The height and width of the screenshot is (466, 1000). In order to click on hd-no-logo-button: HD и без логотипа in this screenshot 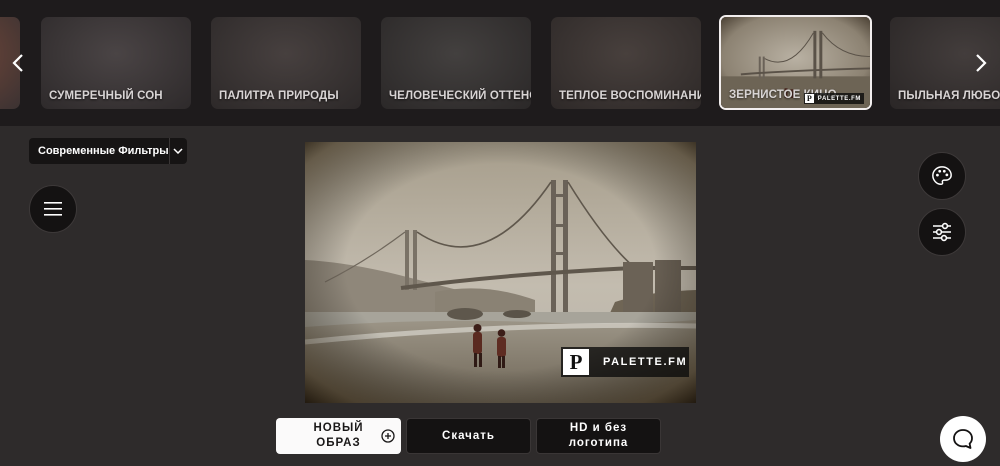, I will do `click(598, 436)`.